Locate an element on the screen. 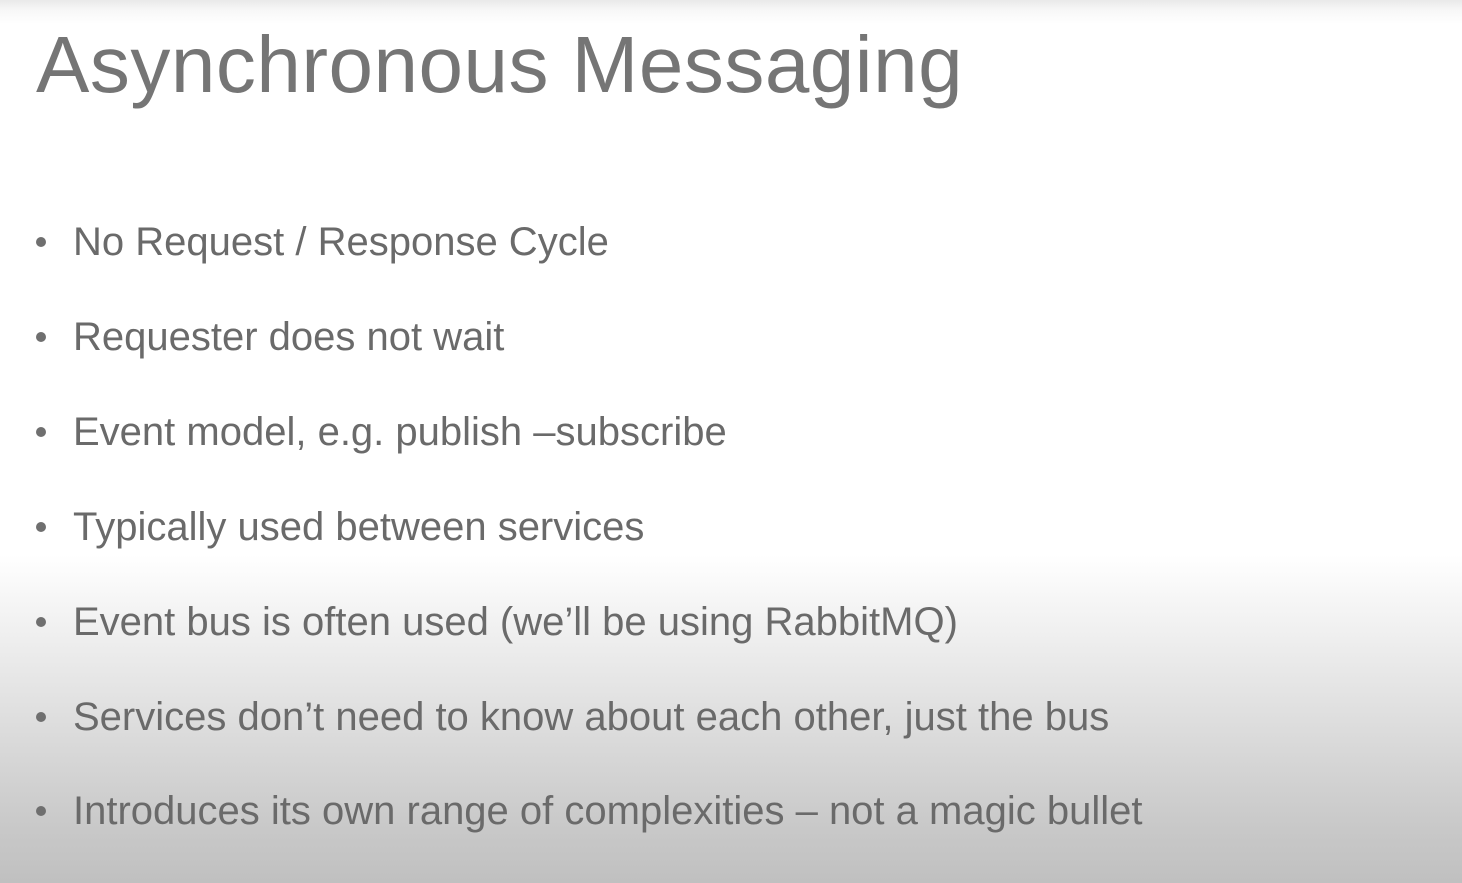 This screenshot has width=1462, height=883. bullet-item: Requester does not wait is located at coordinates (270, 337).